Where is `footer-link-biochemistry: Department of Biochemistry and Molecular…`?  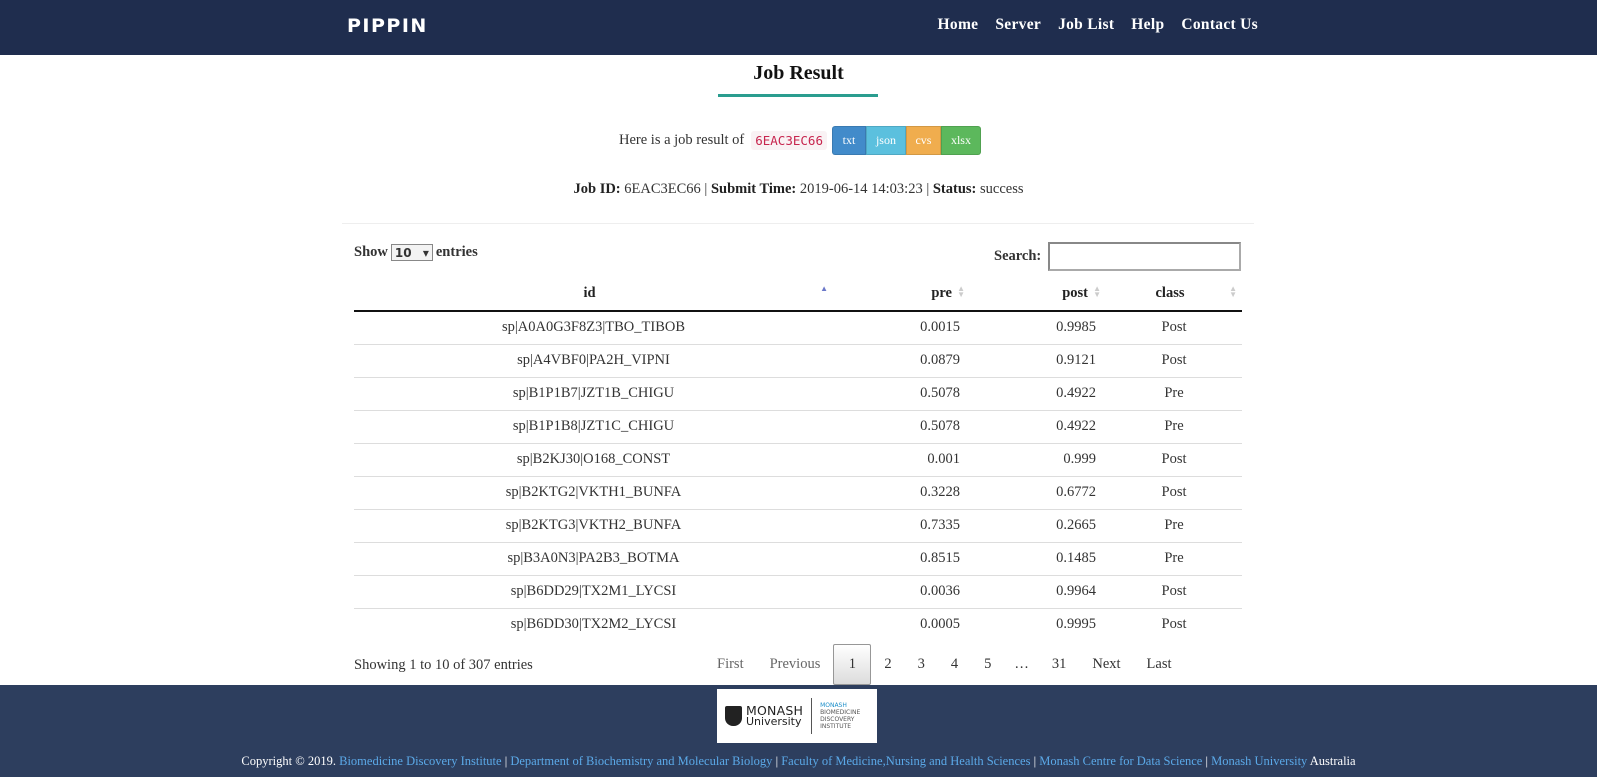
footer-link-biochemistry: Department of Biochemistry and Molecular… is located at coordinates (641, 761).